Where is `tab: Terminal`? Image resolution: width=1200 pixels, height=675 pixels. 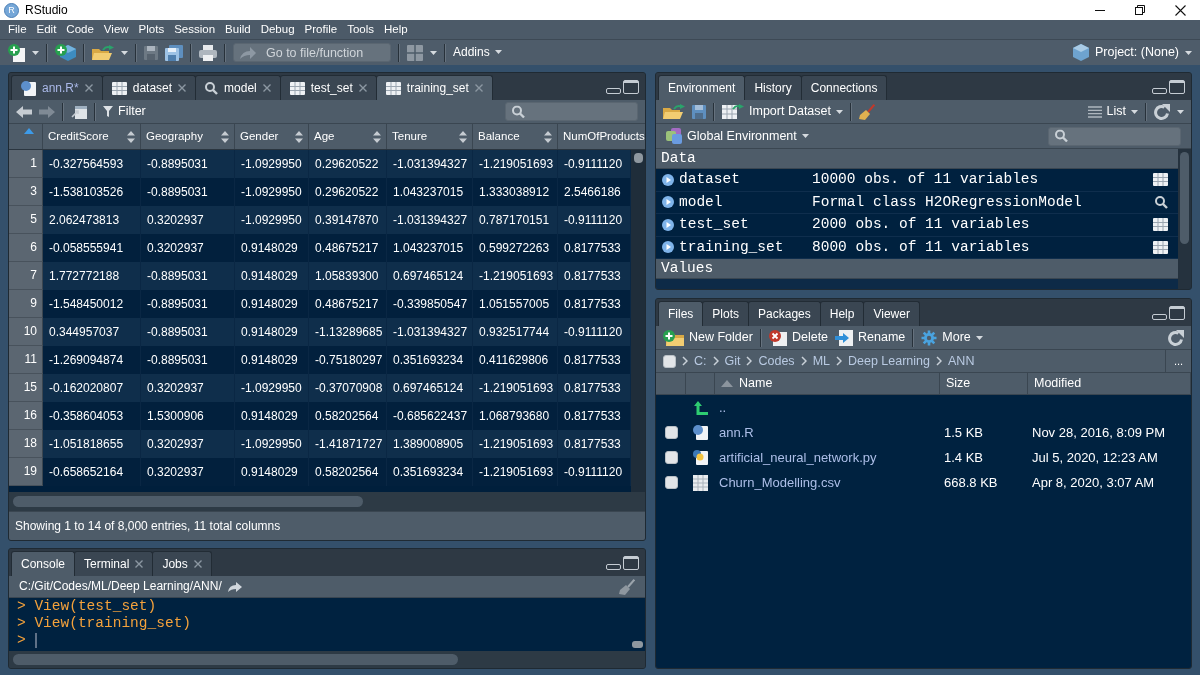 tab: Terminal is located at coordinates (114, 563).